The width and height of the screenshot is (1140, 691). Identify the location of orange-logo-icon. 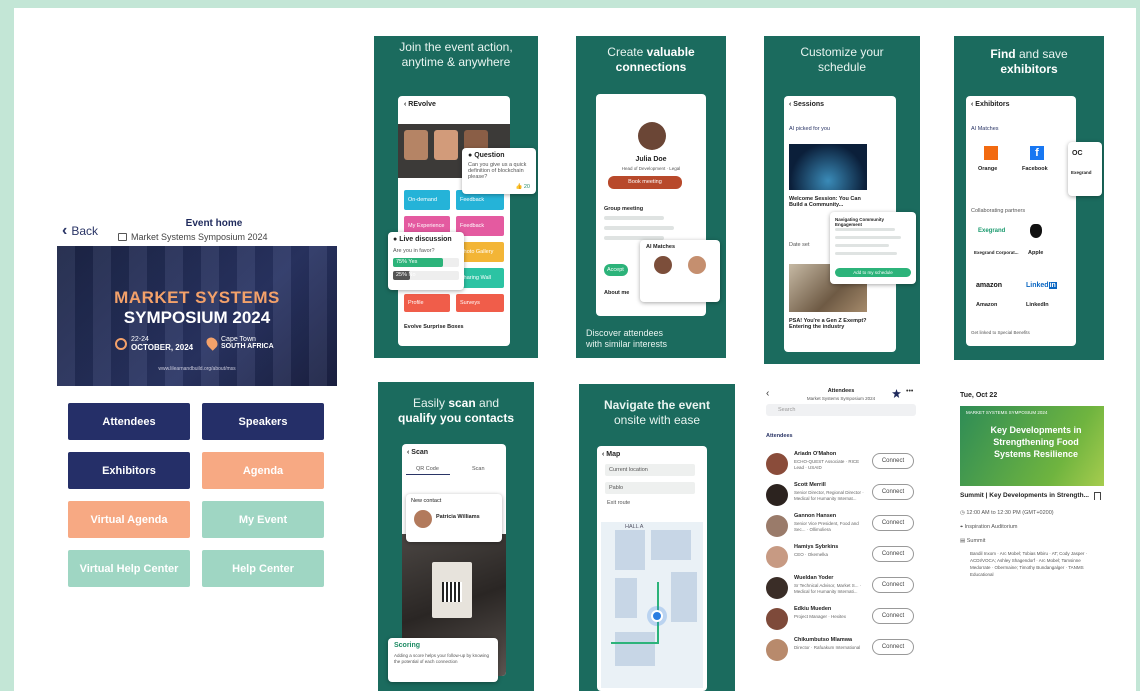
(991, 153).